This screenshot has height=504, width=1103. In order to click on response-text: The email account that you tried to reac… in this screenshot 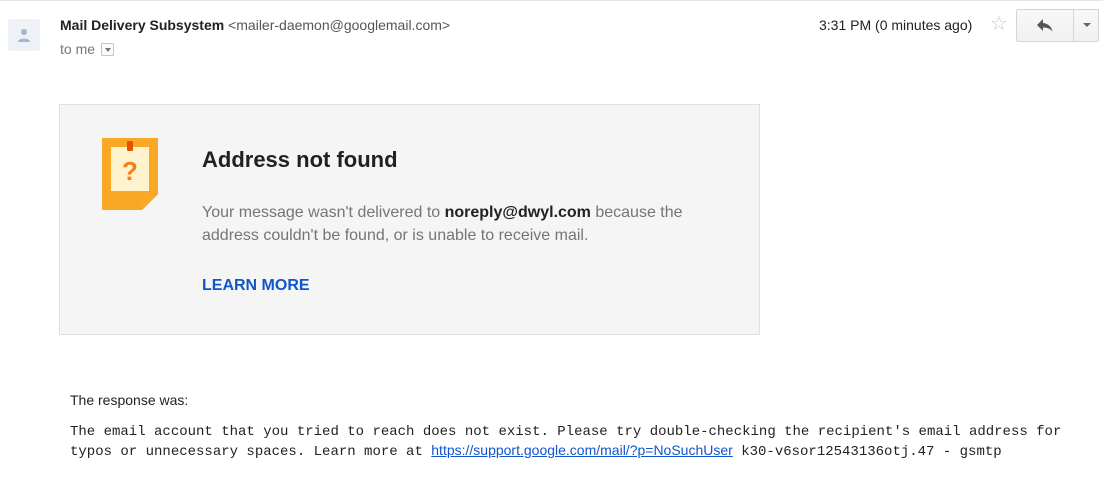, I will do `click(570, 442)`.